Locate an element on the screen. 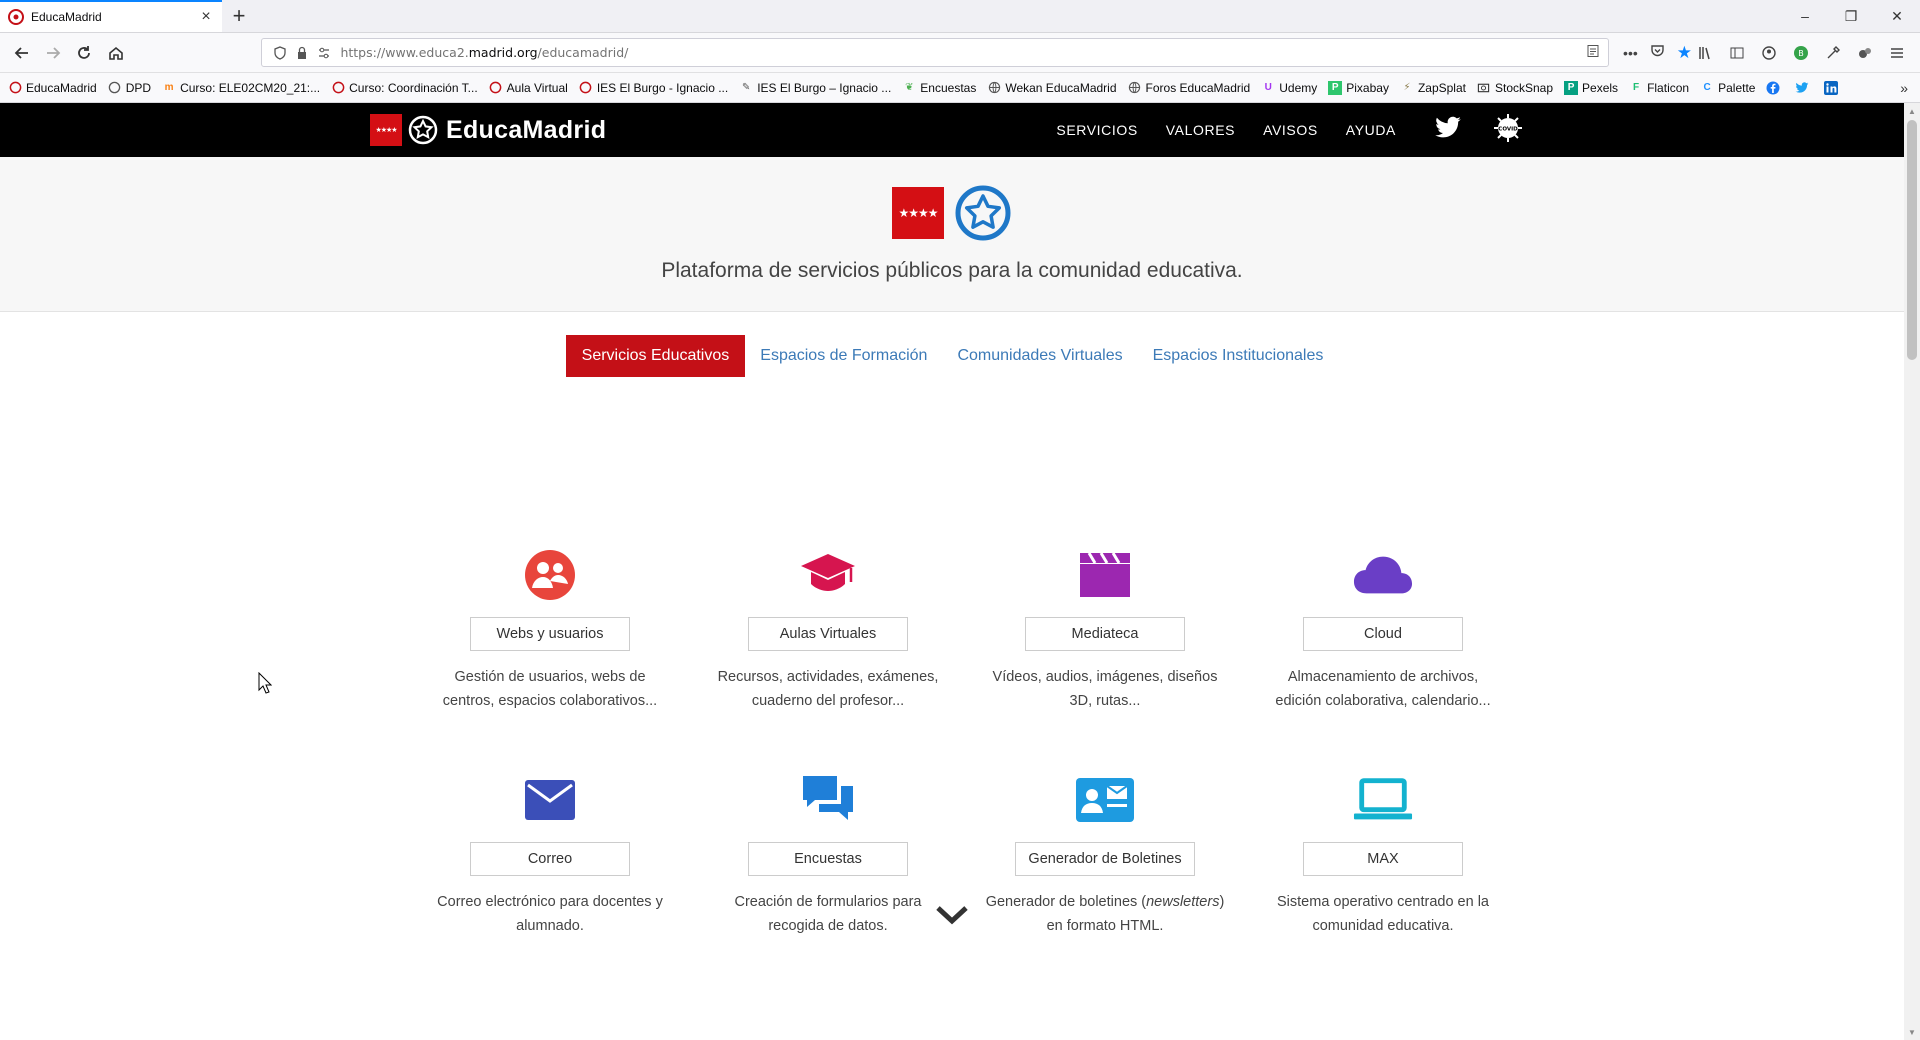 The height and width of the screenshot is (1040, 1920). id-card-icon is located at coordinates (1105, 800).